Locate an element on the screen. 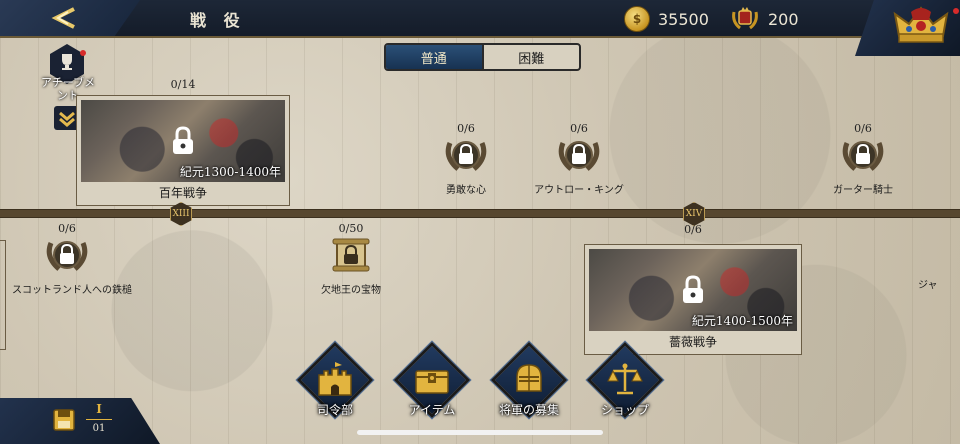 The width and height of the screenshot is (960, 444). page-current: I is located at coordinates (99, 409).